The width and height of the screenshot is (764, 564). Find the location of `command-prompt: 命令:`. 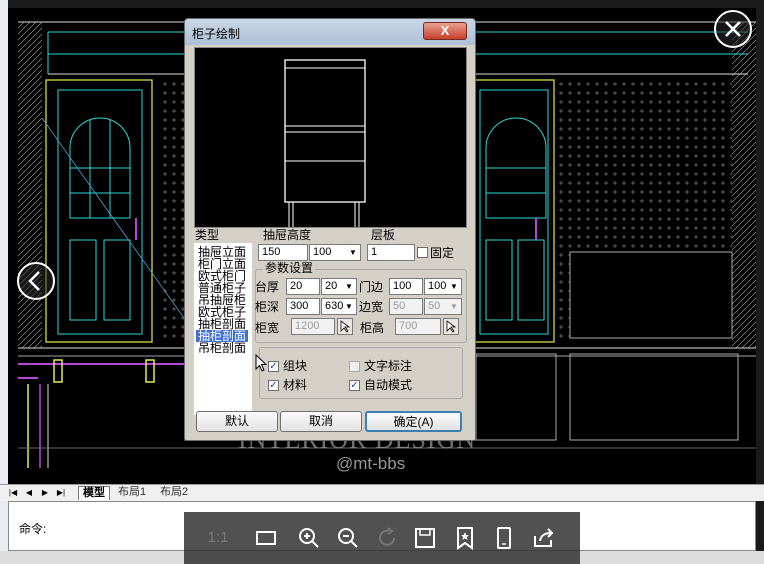

command-prompt: 命令: is located at coordinates (33, 529).